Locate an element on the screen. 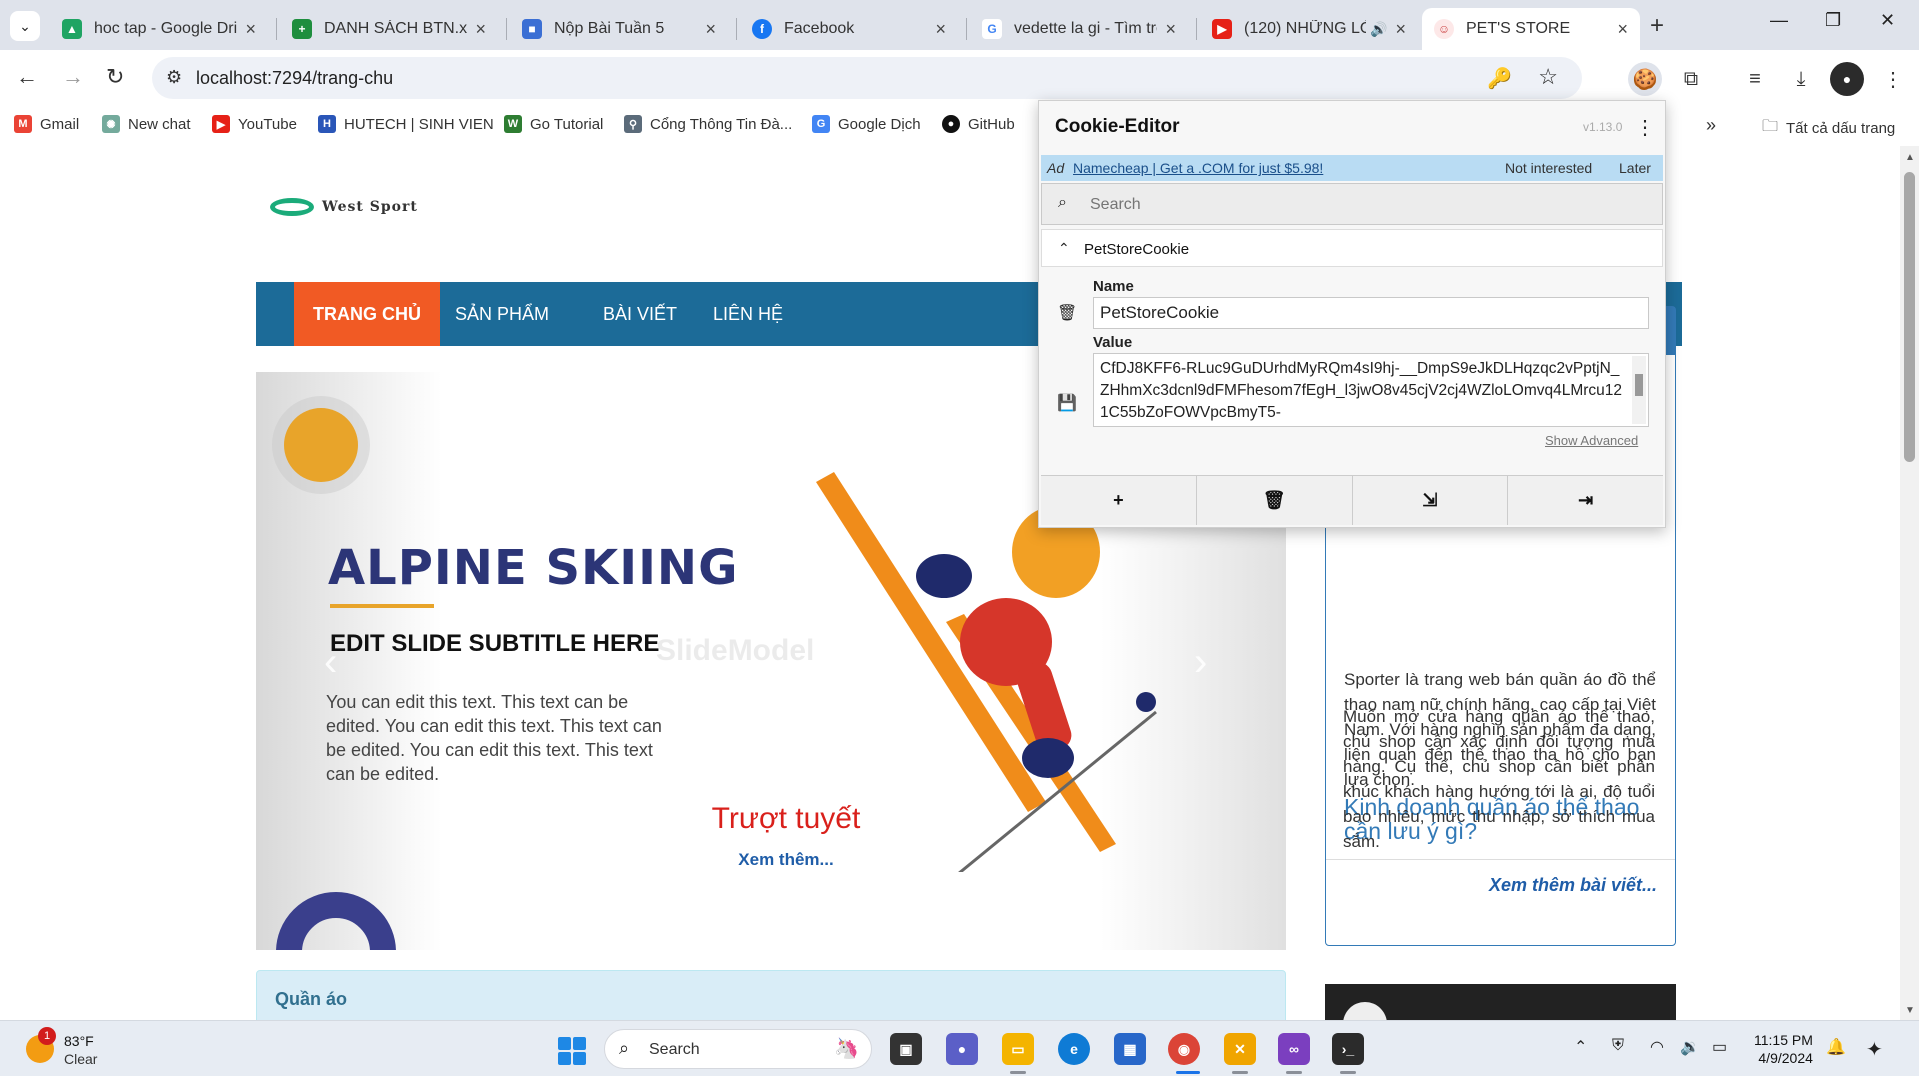 The height and width of the screenshot is (1076, 1919). address-bar: ⚙ localhost:7294/trang-chu 🔑 ☆ is located at coordinates (867, 78).